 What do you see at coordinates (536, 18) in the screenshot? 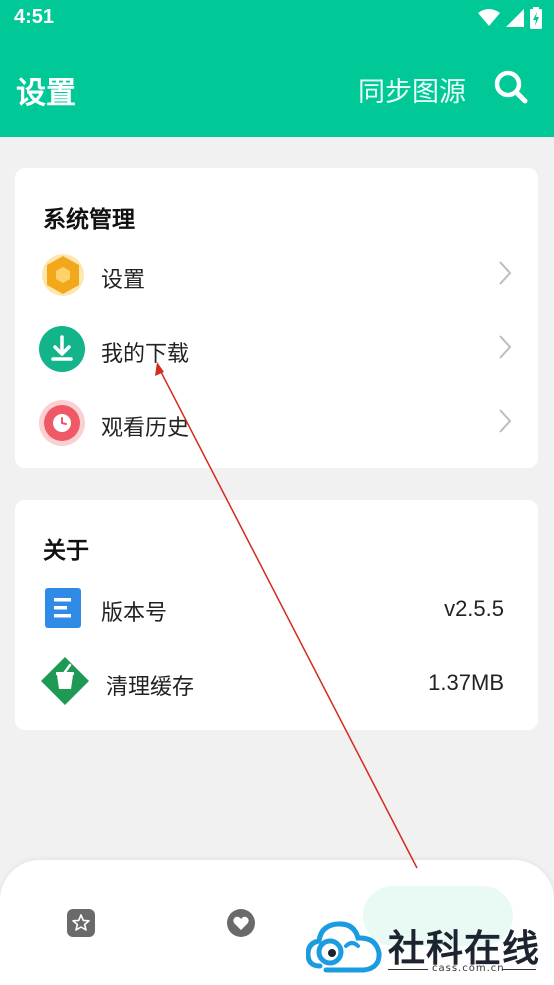
I see `battery-icon` at bounding box center [536, 18].